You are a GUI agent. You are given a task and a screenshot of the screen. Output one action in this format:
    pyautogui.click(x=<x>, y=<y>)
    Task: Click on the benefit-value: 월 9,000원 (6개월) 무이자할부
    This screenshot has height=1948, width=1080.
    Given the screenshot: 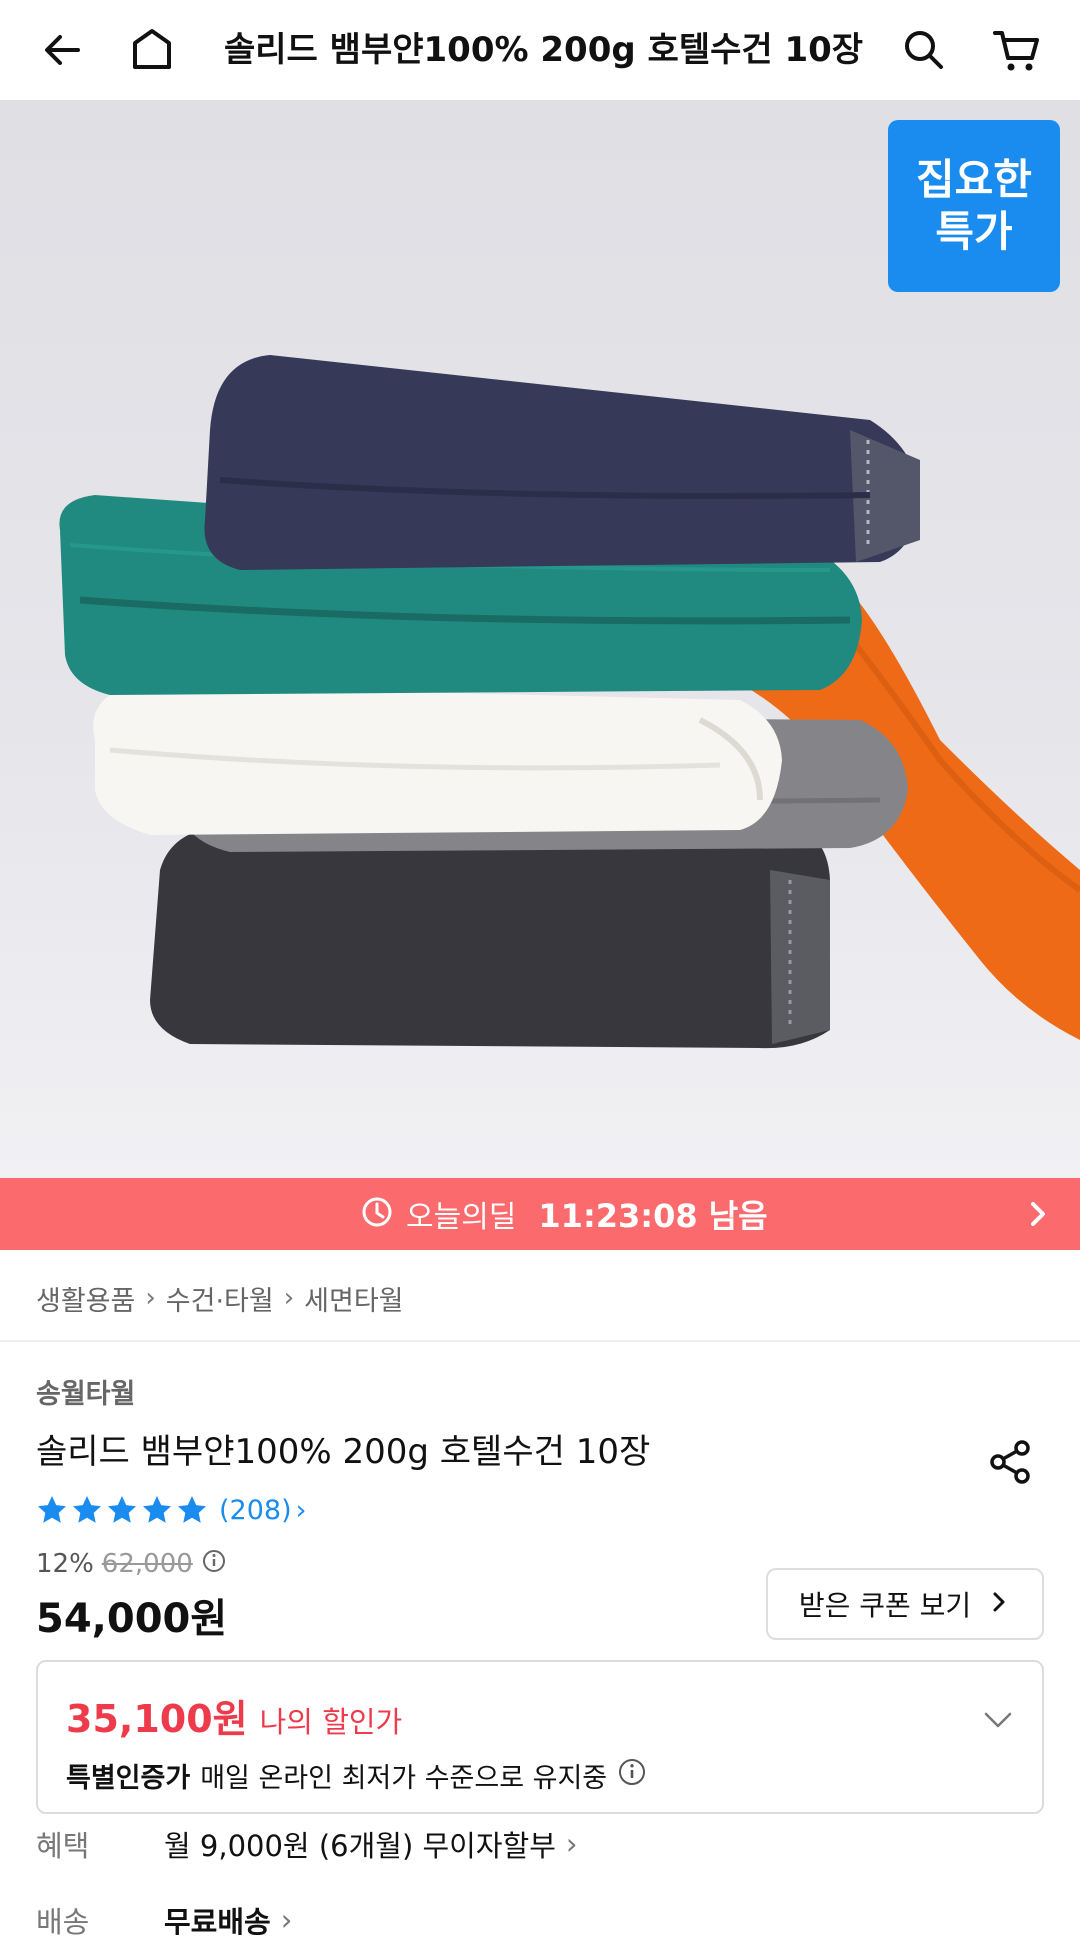 What is the action you would take?
    pyautogui.click(x=360, y=1846)
    